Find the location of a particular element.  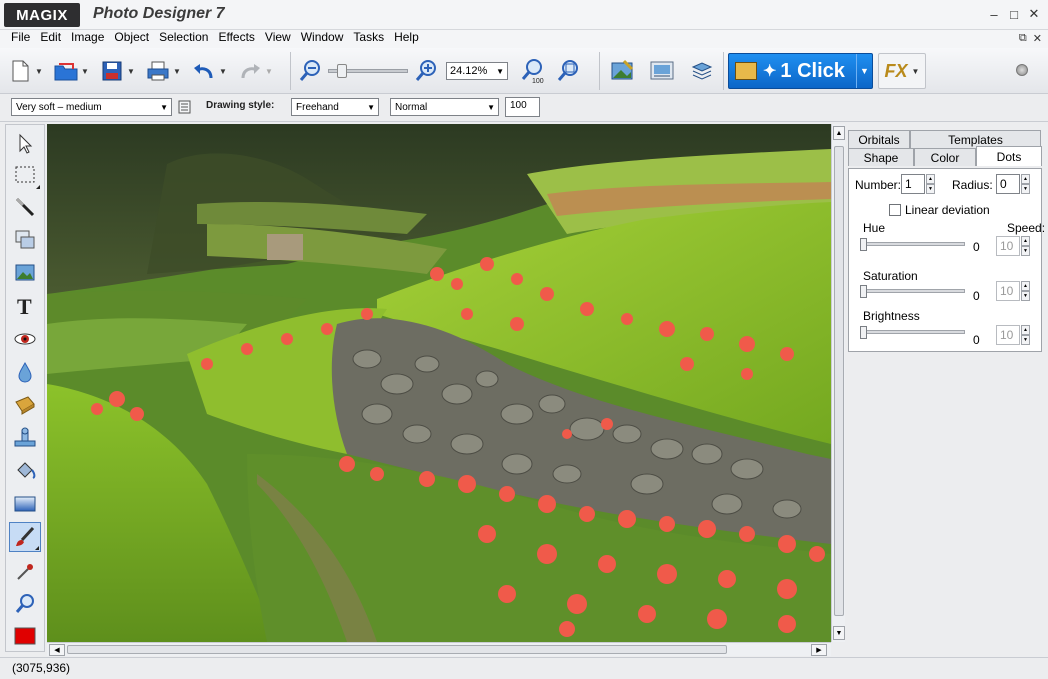

tool-gradient is located at coordinates (25, 504).